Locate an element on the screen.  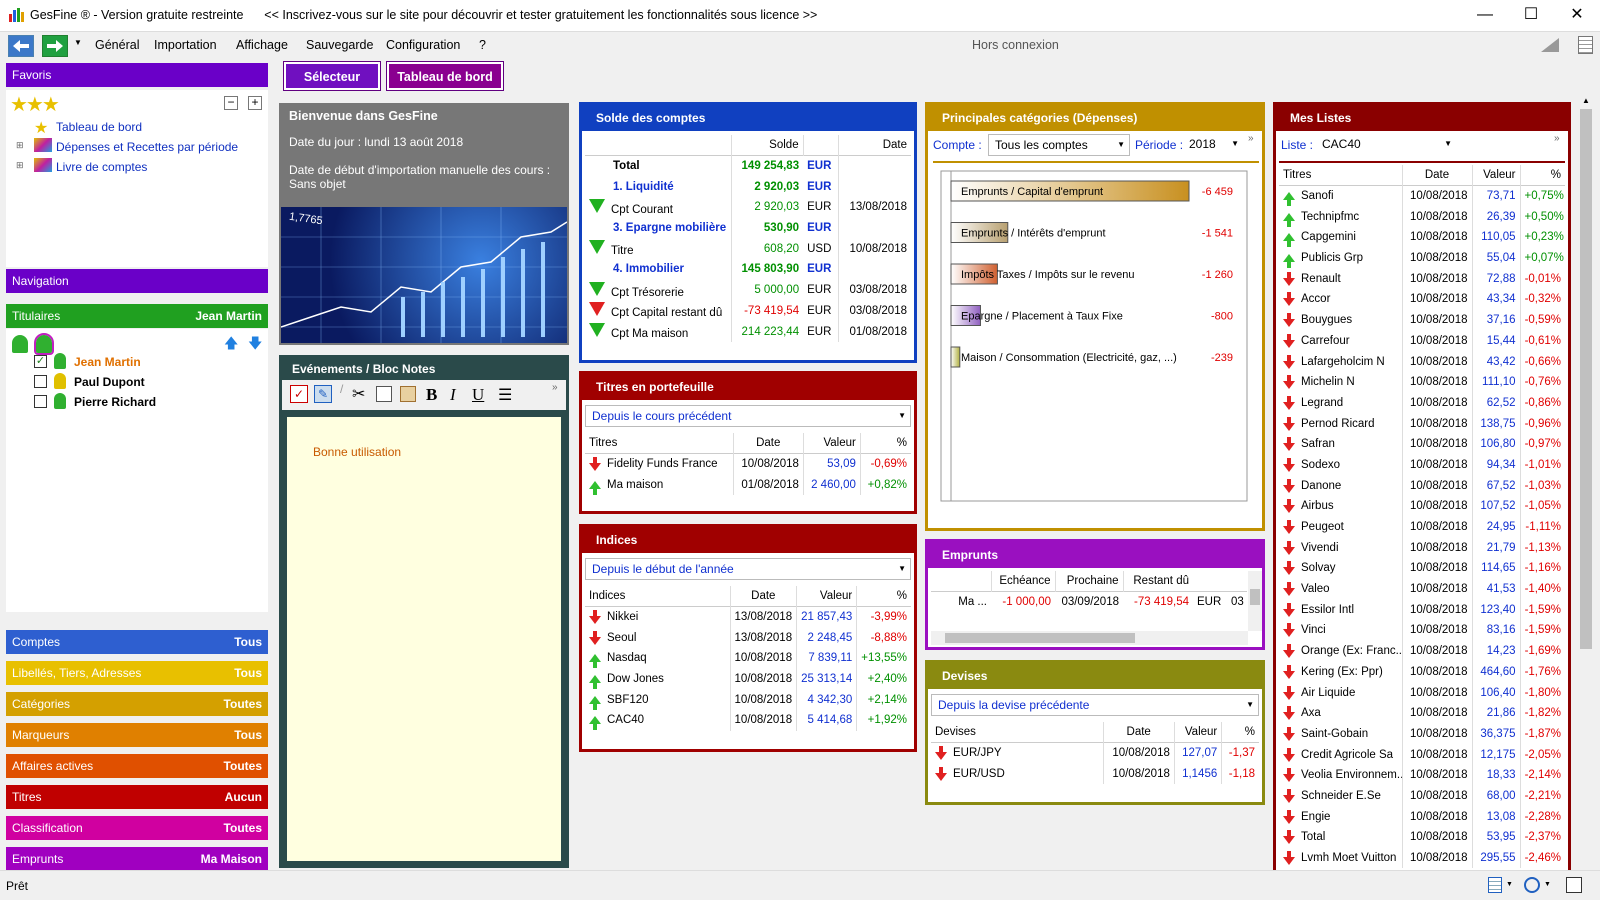
move-down-icon: 🡇 is located at coordinates (255, 345).